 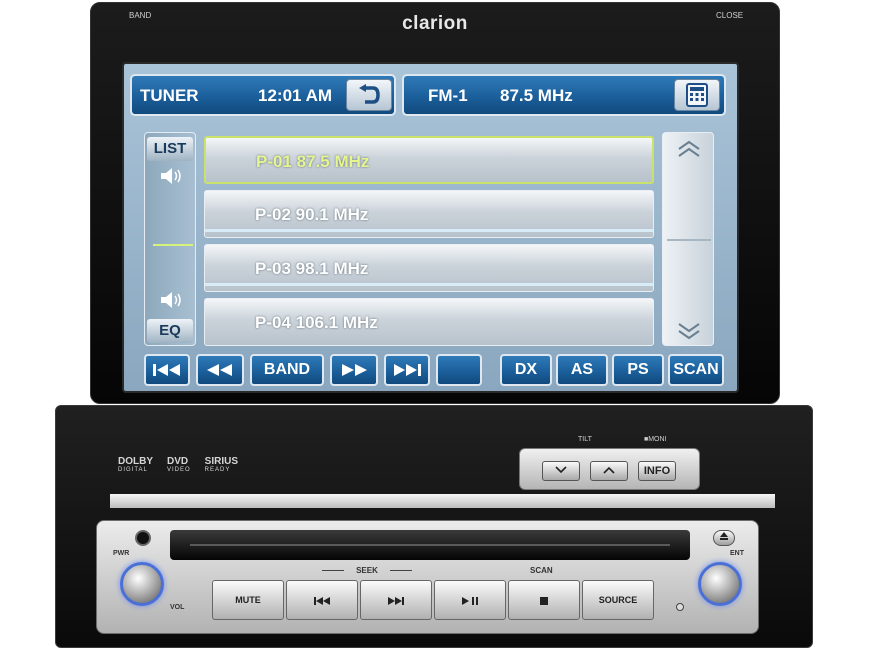 What do you see at coordinates (442, 501) in the screenshot?
I see `chassis-trim` at bounding box center [442, 501].